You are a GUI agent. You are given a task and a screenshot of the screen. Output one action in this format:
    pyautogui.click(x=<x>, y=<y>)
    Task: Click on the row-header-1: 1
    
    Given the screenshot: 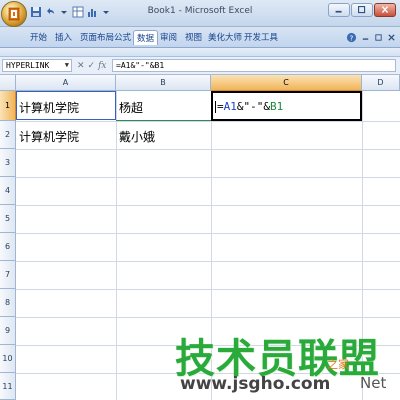 What is the action you would take?
    pyautogui.click(x=8, y=106)
    